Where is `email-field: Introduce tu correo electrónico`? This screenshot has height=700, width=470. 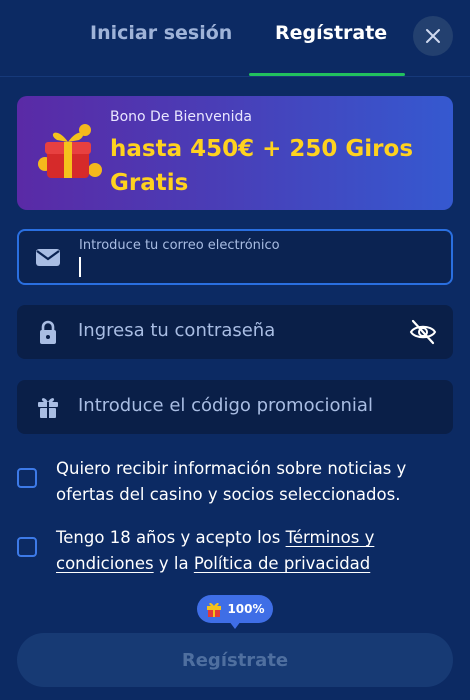 email-field: Introduce tu correo electrónico is located at coordinates (235, 257).